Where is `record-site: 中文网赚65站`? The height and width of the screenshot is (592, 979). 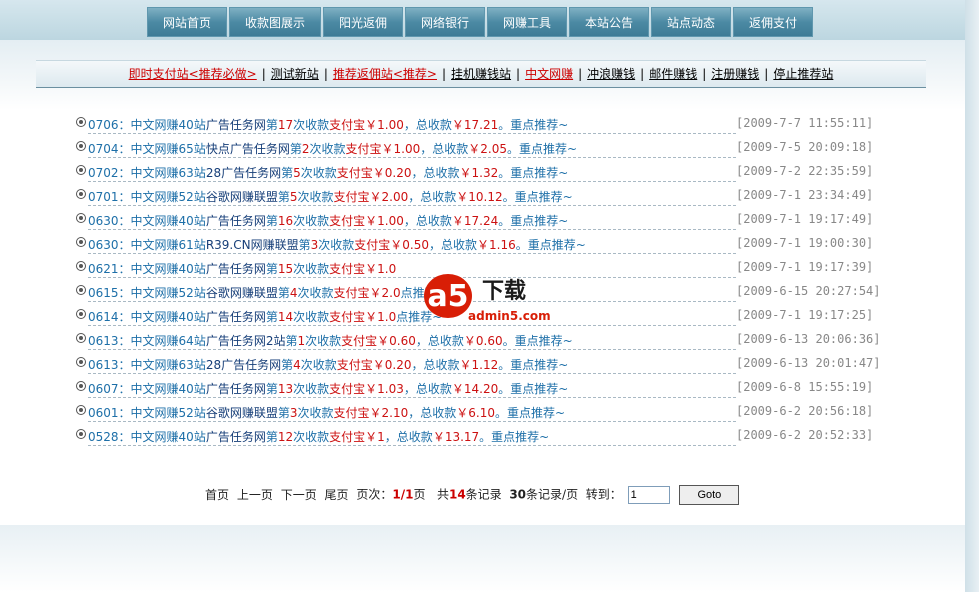 record-site: 中文网赚65站 is located at coordinates (168, 149).